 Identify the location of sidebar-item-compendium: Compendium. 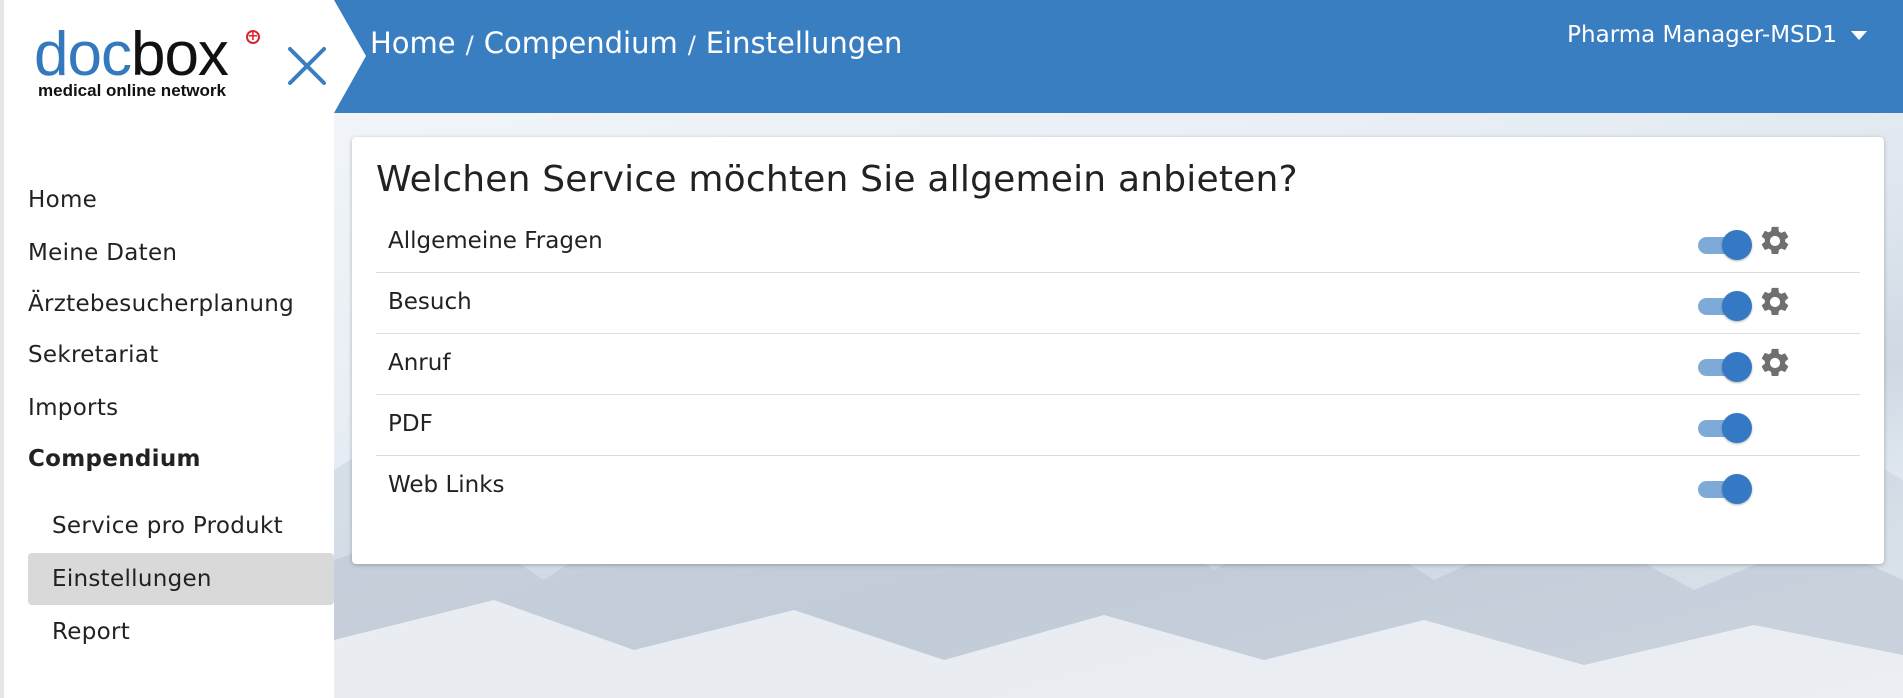
(114, 459).